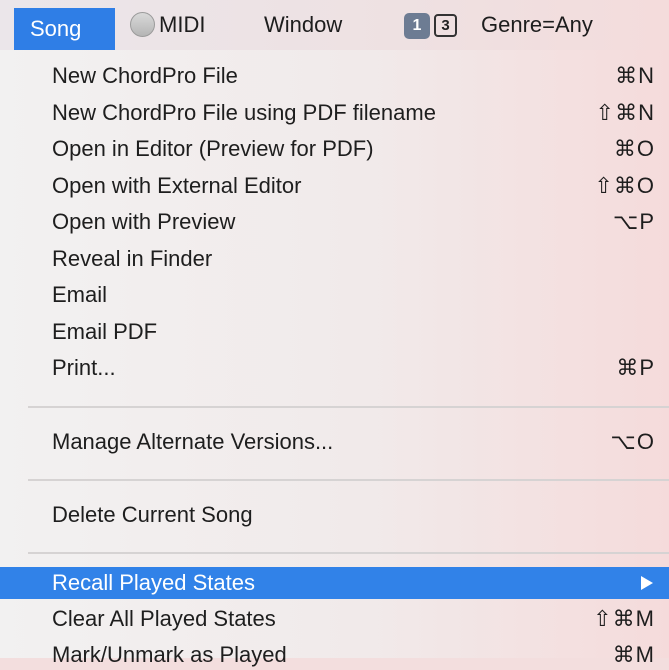  I want to click on menu-midi-label: MIDI, so click(182, 24).